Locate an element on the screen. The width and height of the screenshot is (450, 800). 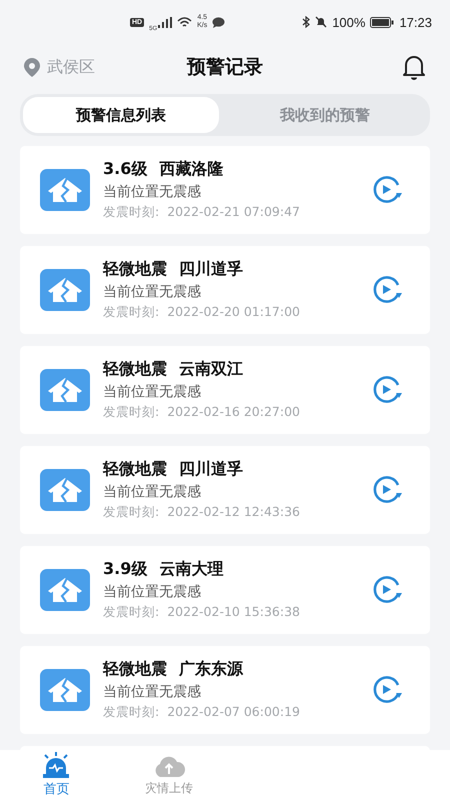
bluetooth-icon is located at coordinates (306, 22).